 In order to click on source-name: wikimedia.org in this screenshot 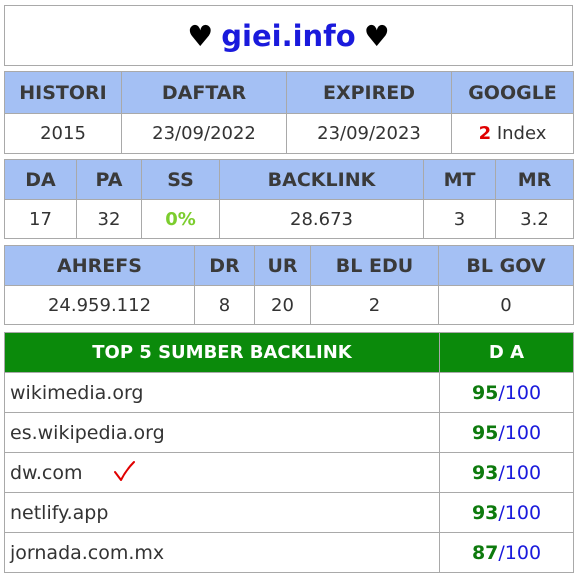, I will do `click(222, 392)`.